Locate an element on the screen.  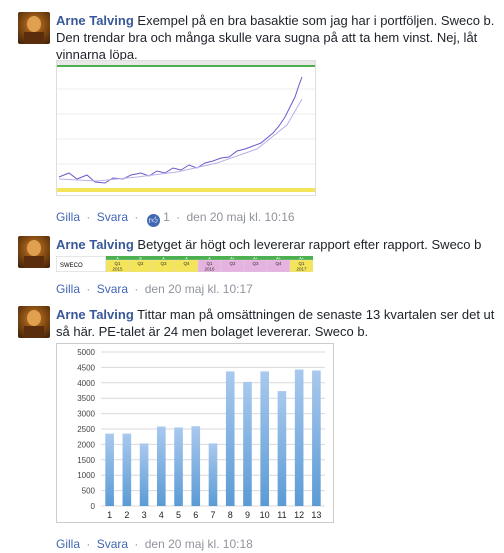
y-tick-label: 3500 is located at coordinates (86, 398).